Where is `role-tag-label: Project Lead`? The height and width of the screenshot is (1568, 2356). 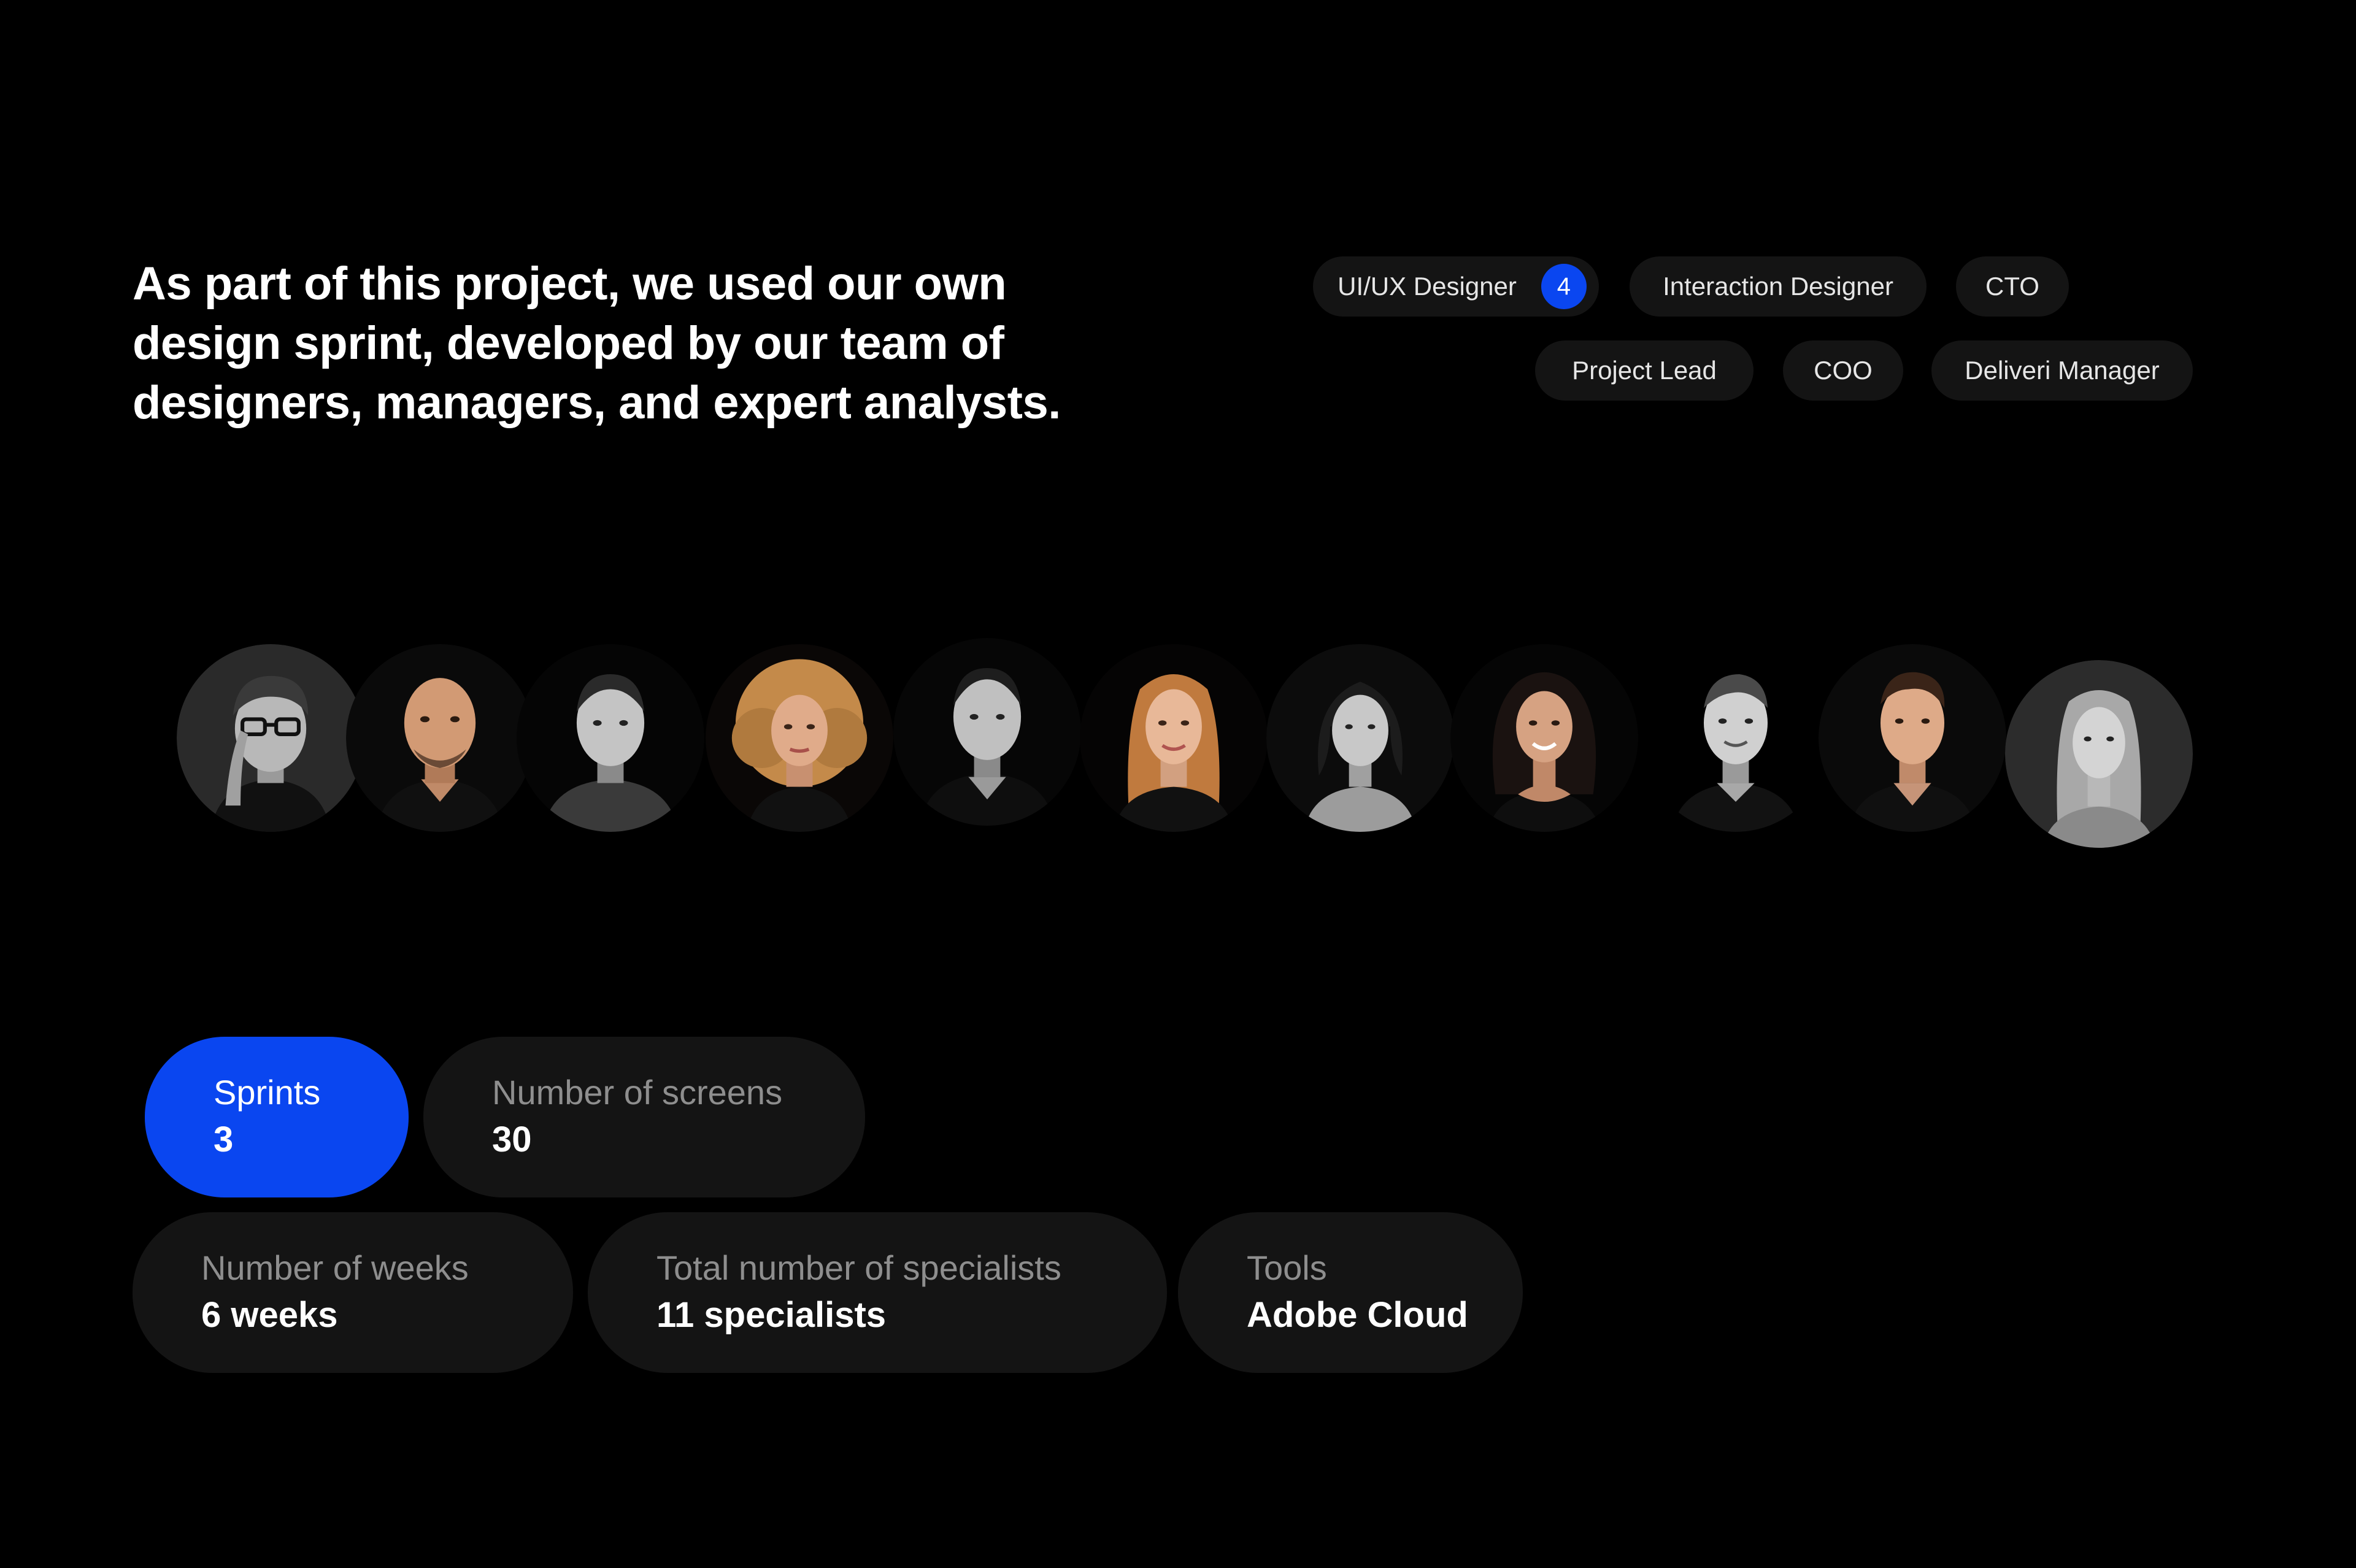
role-tag-label: Project Lead is located at coordinates (1644, 370).